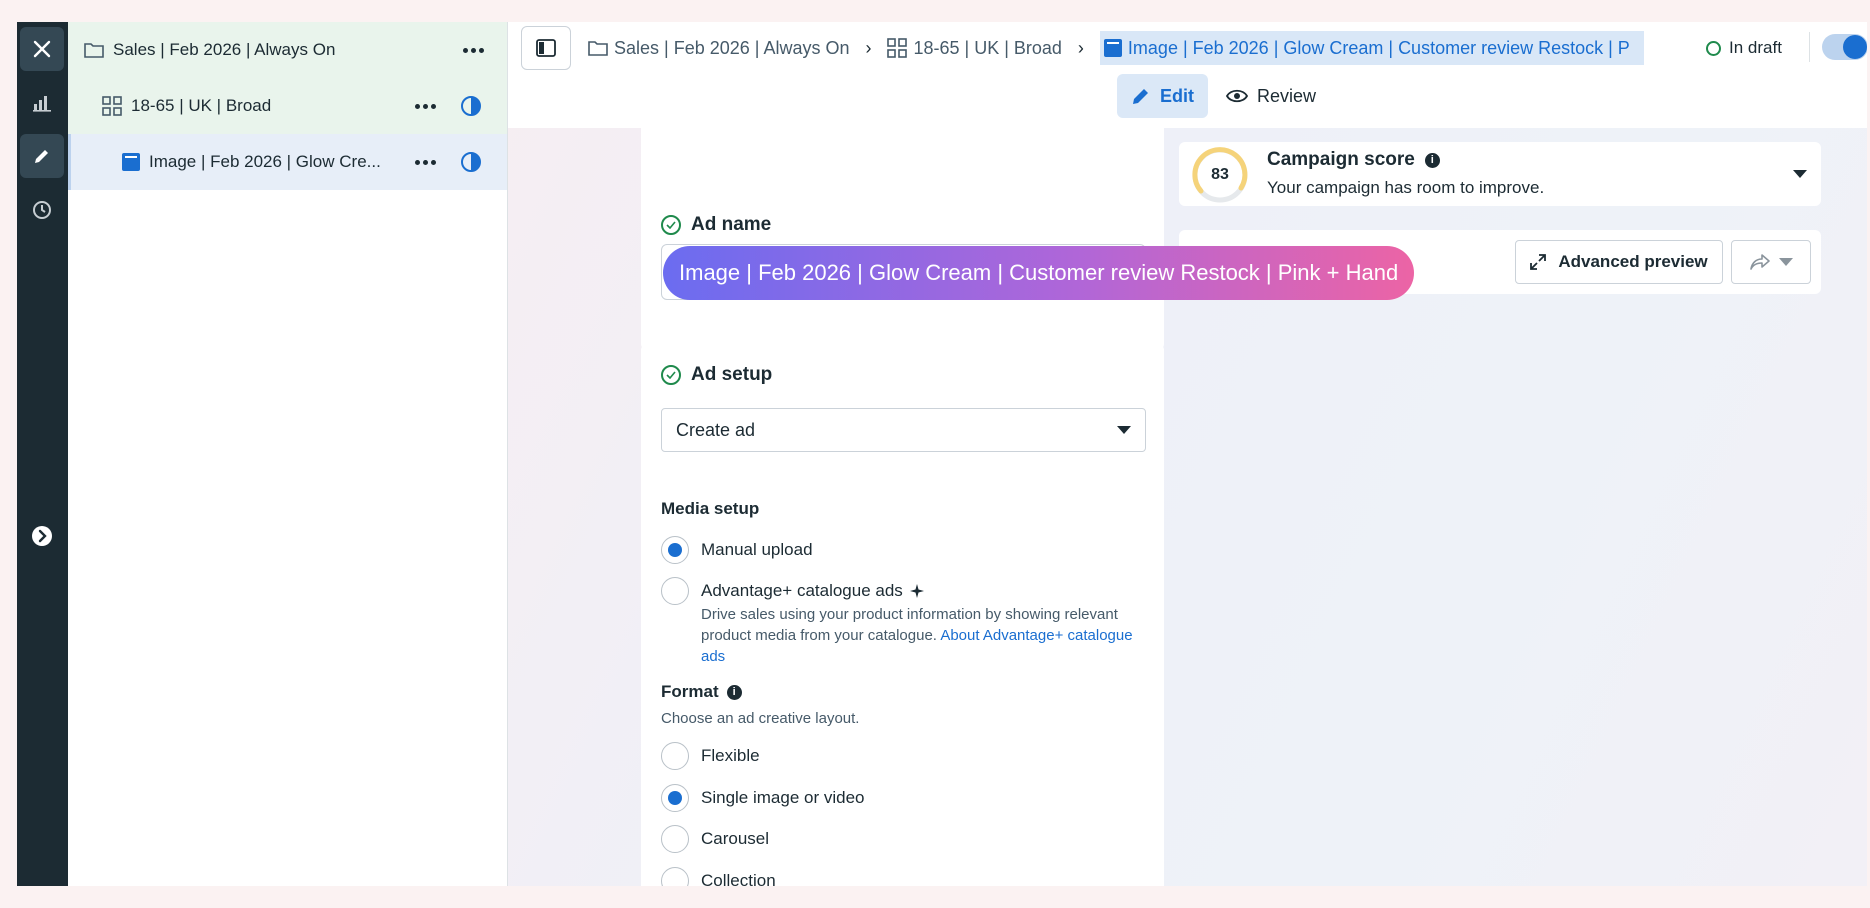  I want to click on sidebar-toggle-button, so click(546, 48).